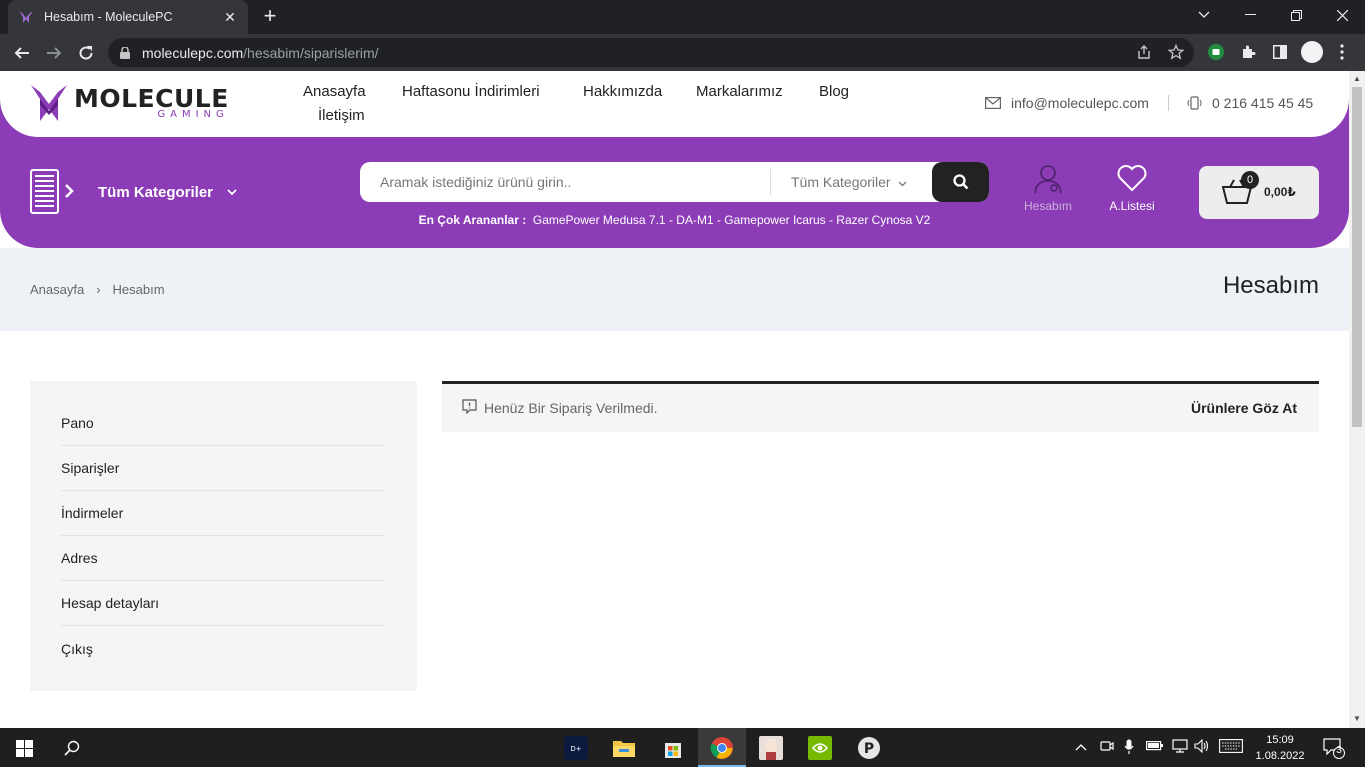 The width and height of the screenshot is (1365, 767). I want to click on scroll-up-arrow-icon: ▲, so click(1357, 78).